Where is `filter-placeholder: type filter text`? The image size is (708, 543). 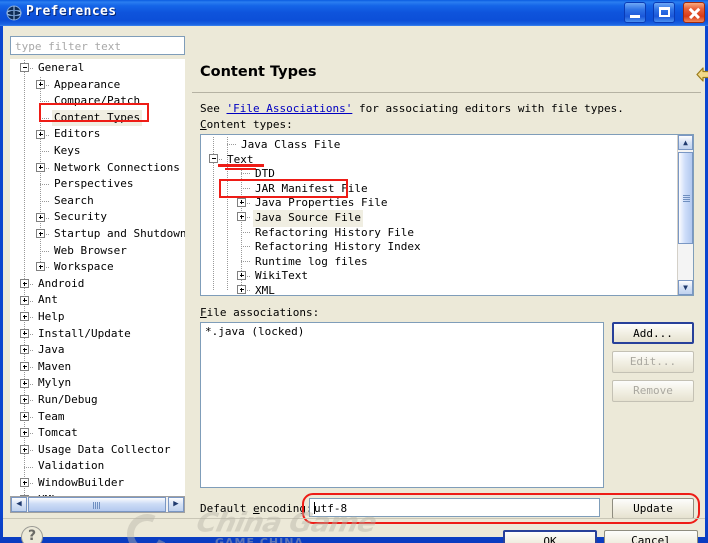 filter-placeholder: type filter text is located at coordinates (68, 46).